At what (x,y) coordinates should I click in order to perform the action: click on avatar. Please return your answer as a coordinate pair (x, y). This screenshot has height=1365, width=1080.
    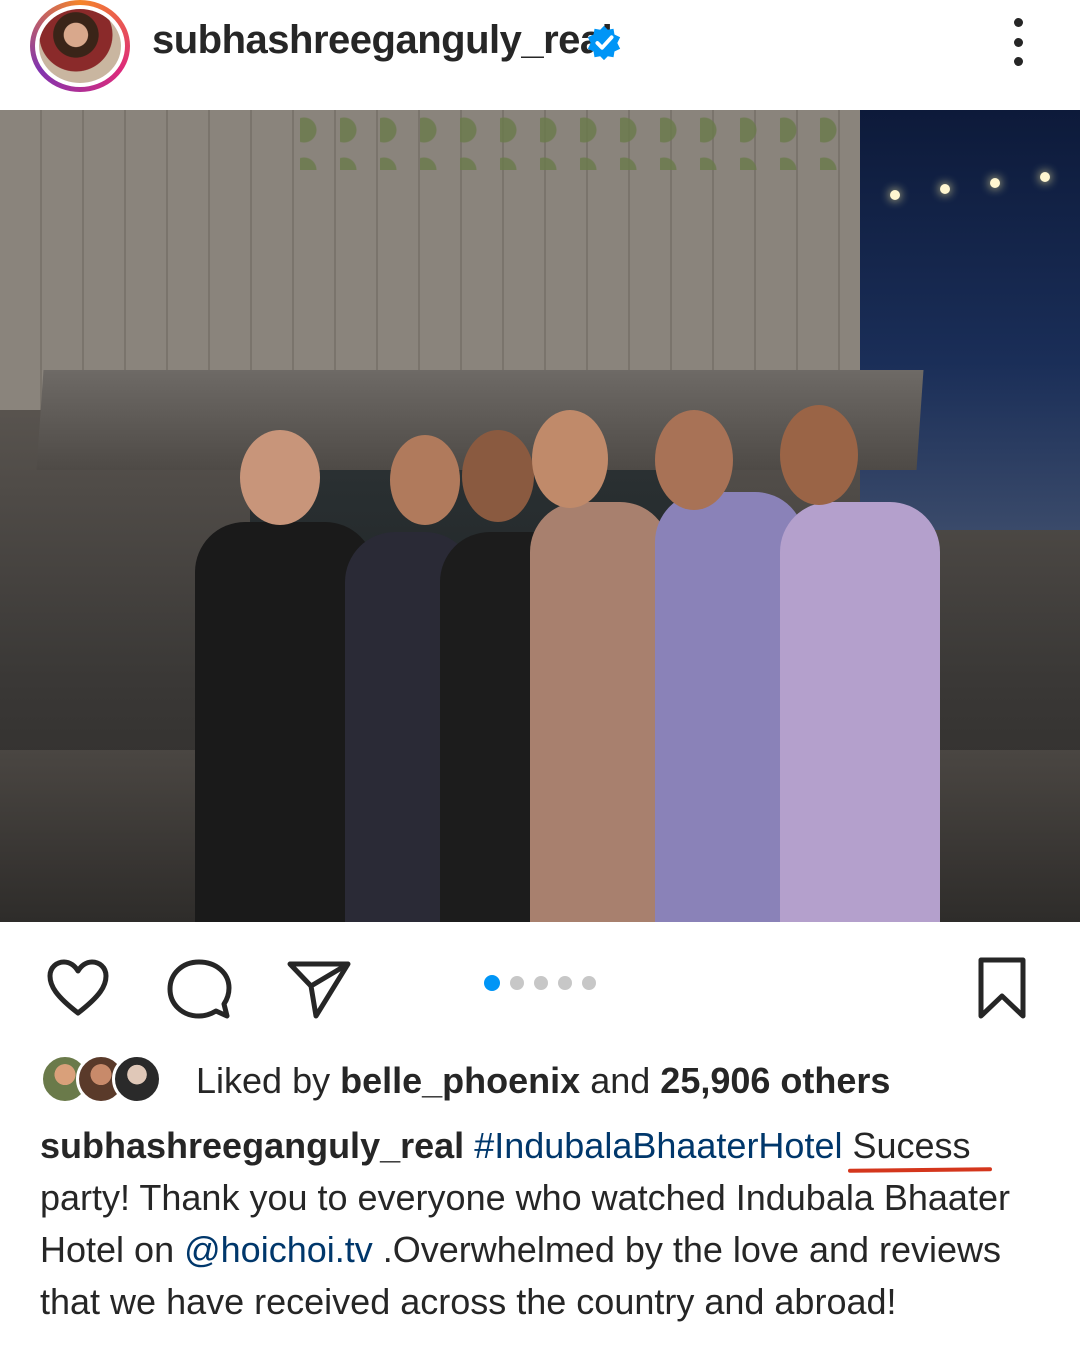
    Looking at the image, I should click on (80, 46).